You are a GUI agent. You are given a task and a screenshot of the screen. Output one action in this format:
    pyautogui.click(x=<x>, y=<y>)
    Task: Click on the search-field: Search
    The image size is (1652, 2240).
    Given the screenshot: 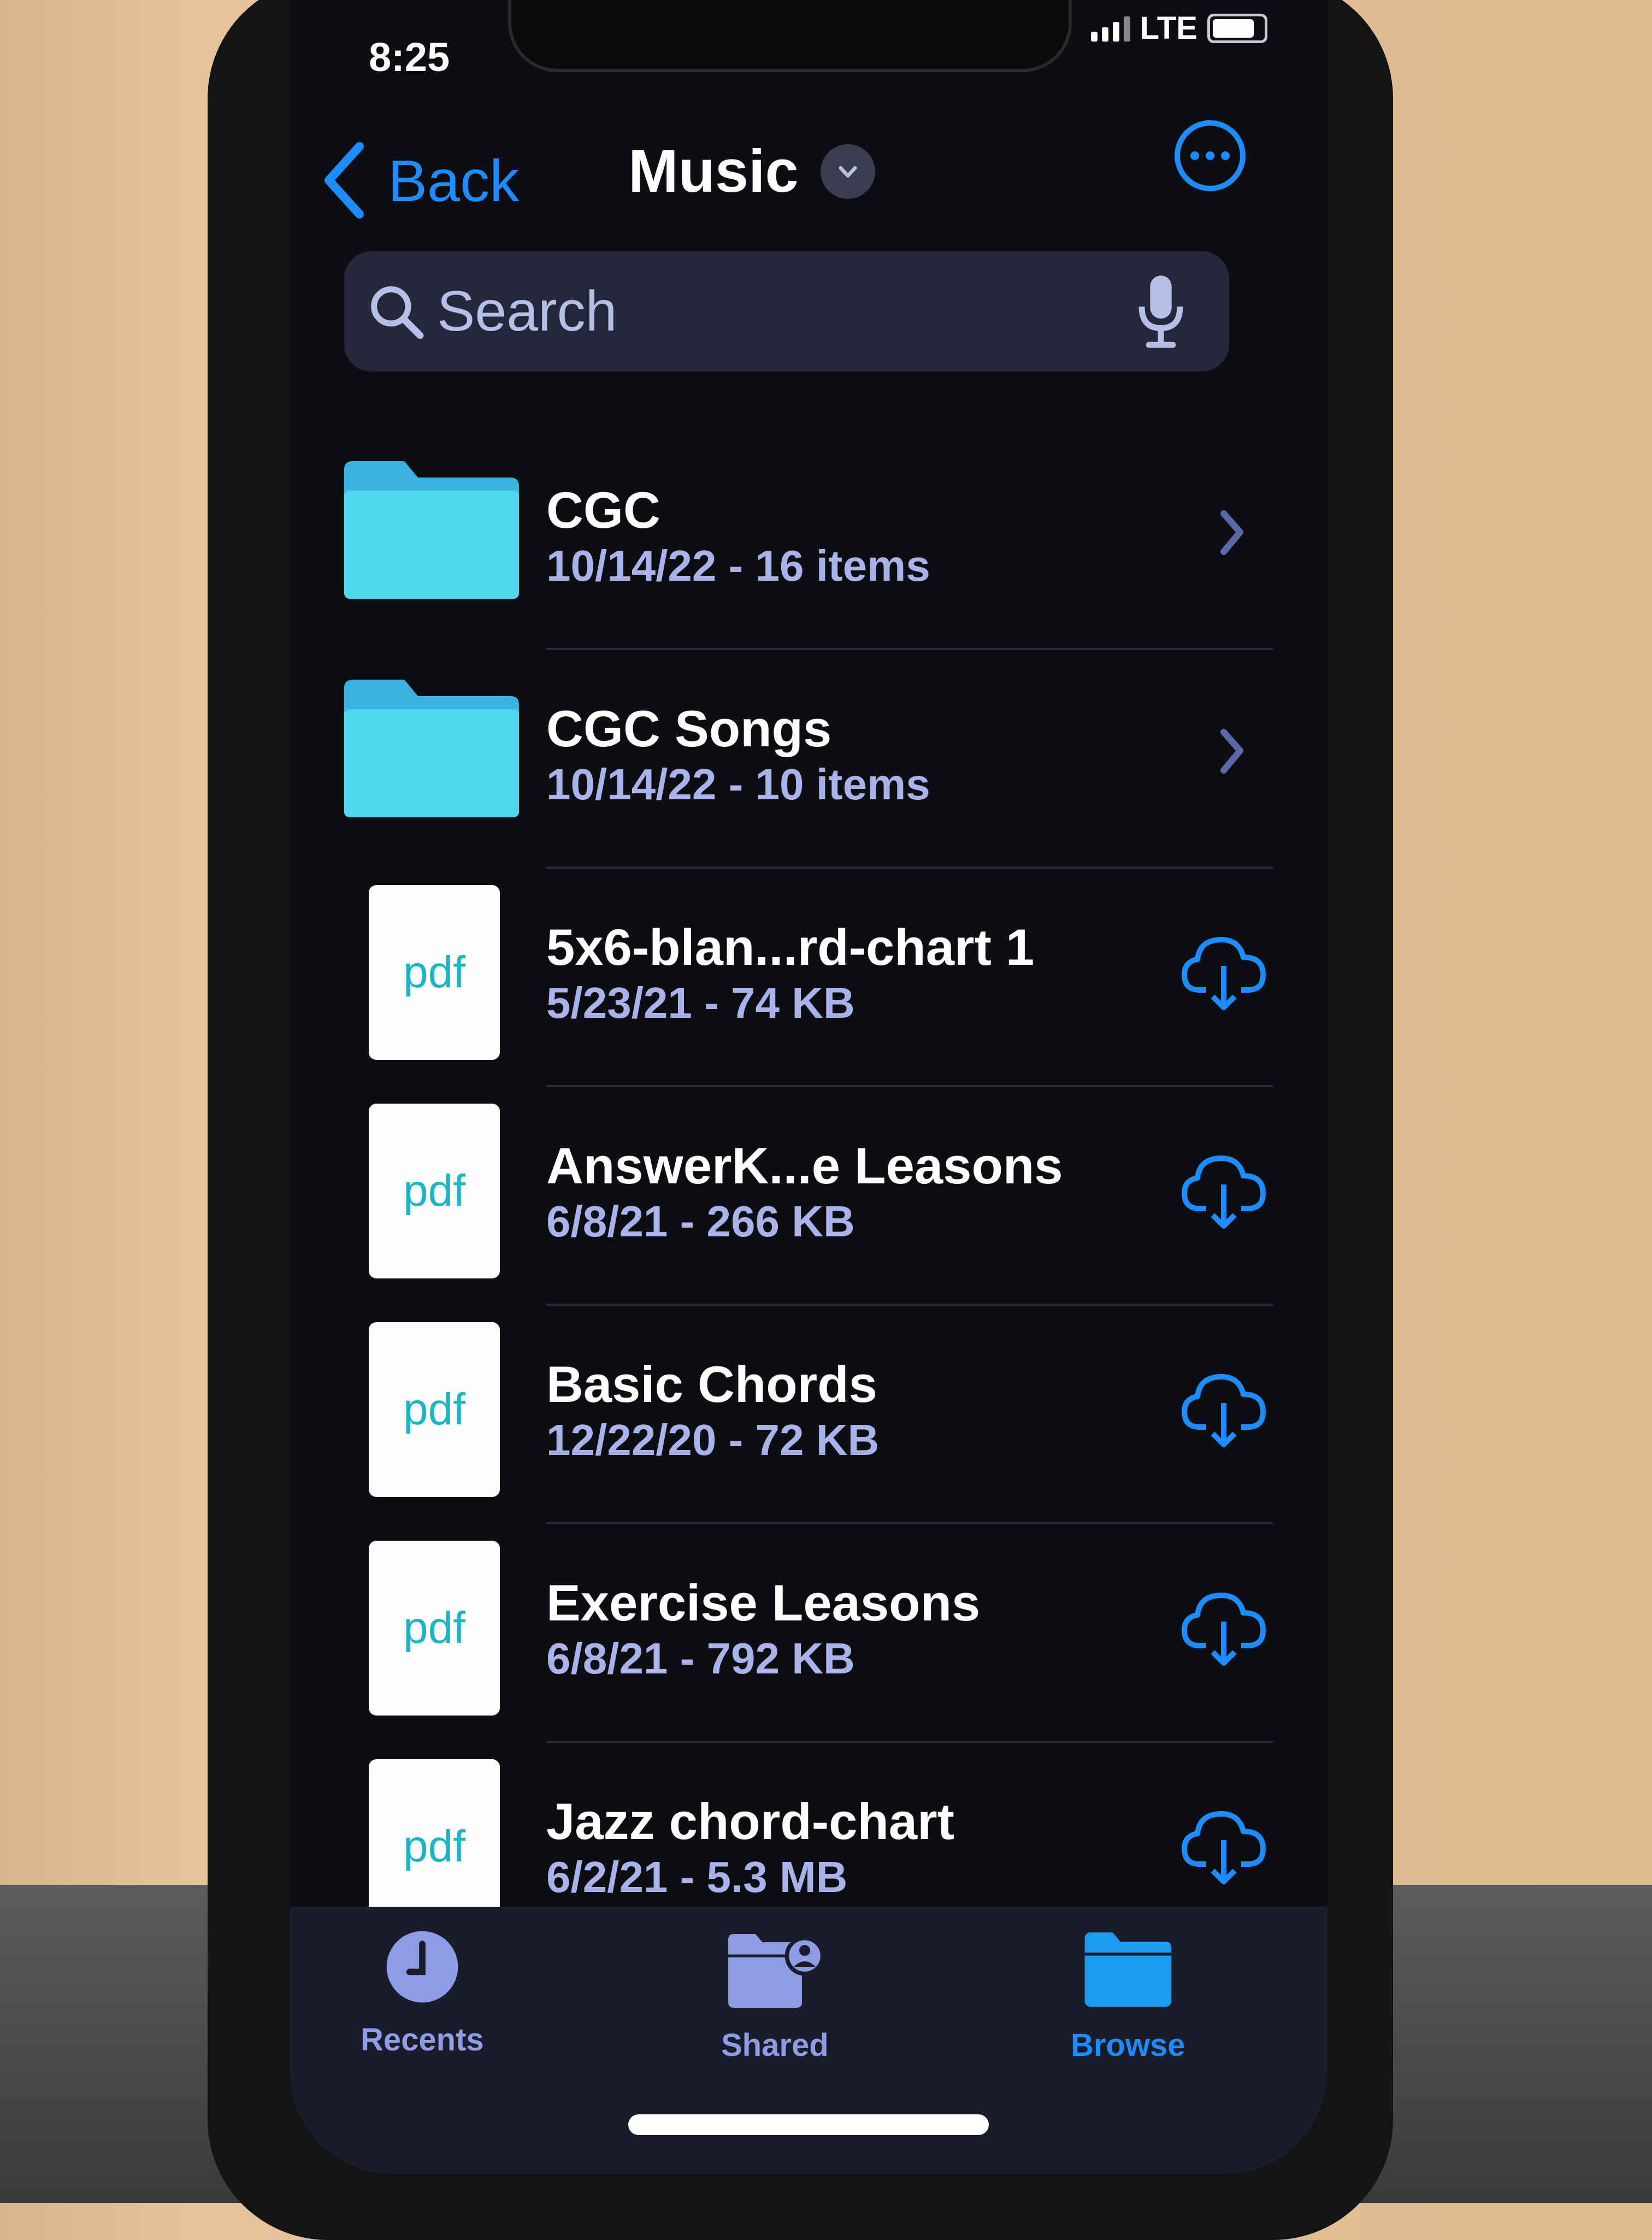 What is the action you would take?
    pyautogui.click(x=786, y=311)
    